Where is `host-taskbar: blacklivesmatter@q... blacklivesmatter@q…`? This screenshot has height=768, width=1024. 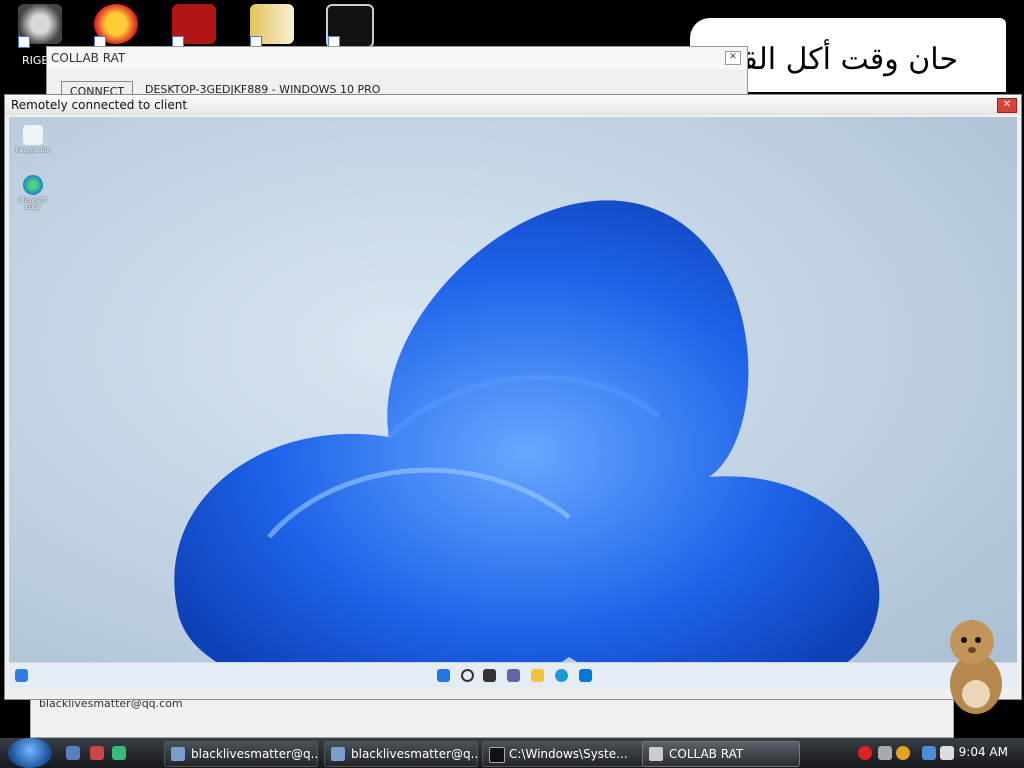
host-taskbar: blacklivesmatter@q... blacklivesmatter@q… is located at coordinates (512, 753).